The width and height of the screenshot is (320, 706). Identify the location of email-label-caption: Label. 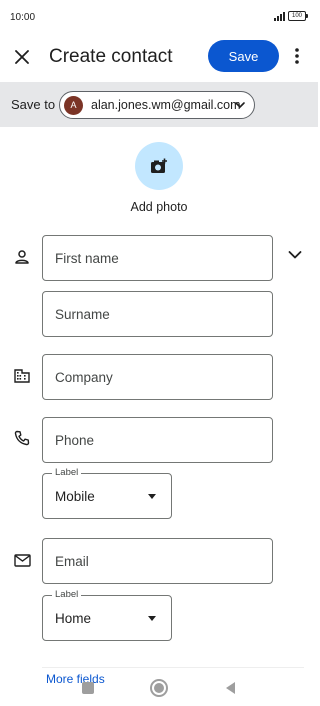
(67, 594).